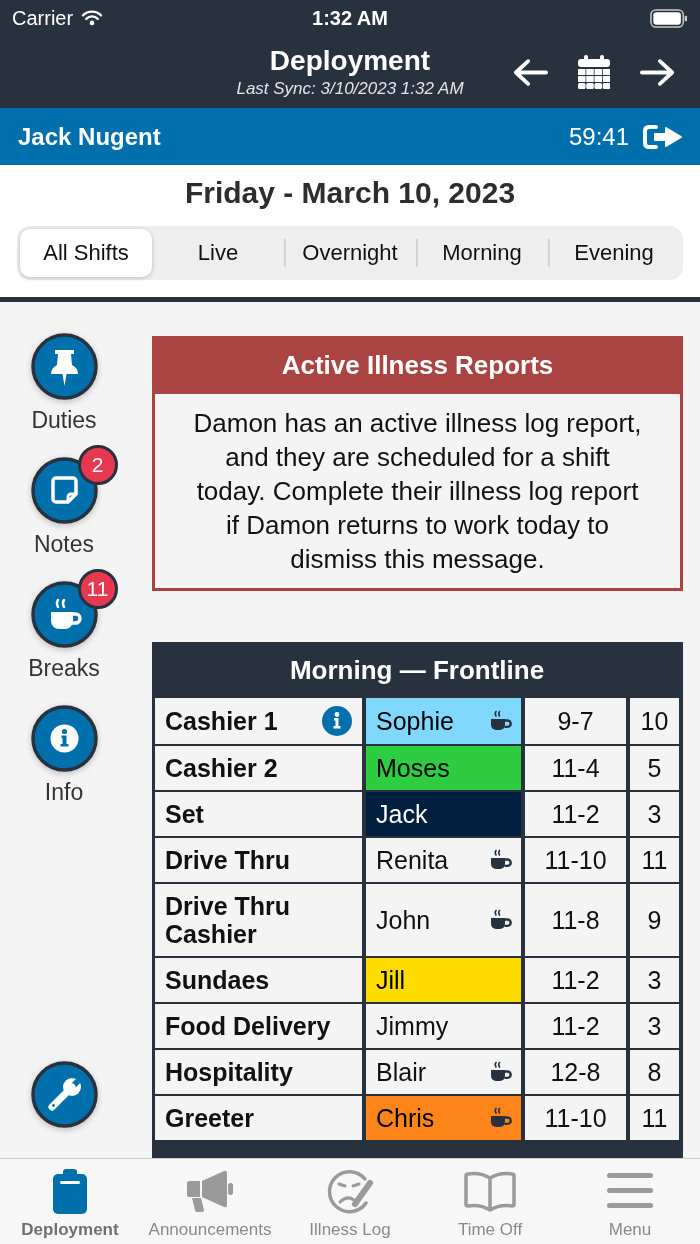  I want to click on position-text: Drive Thru Cashier, so click(228, 920).